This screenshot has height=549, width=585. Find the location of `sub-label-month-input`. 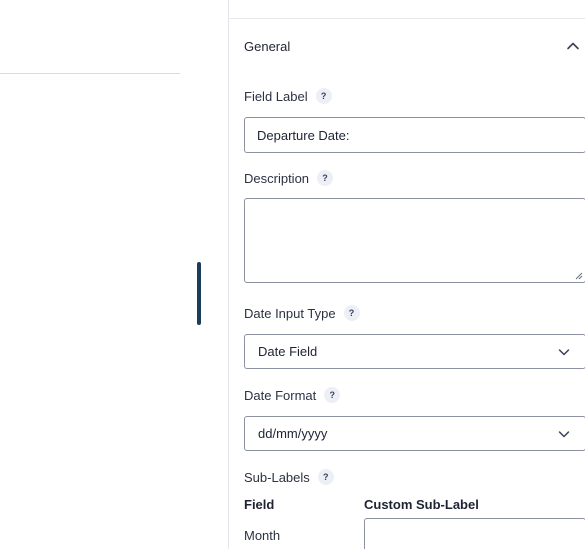

sub-label-month-input is located at coordinates (474, 533).